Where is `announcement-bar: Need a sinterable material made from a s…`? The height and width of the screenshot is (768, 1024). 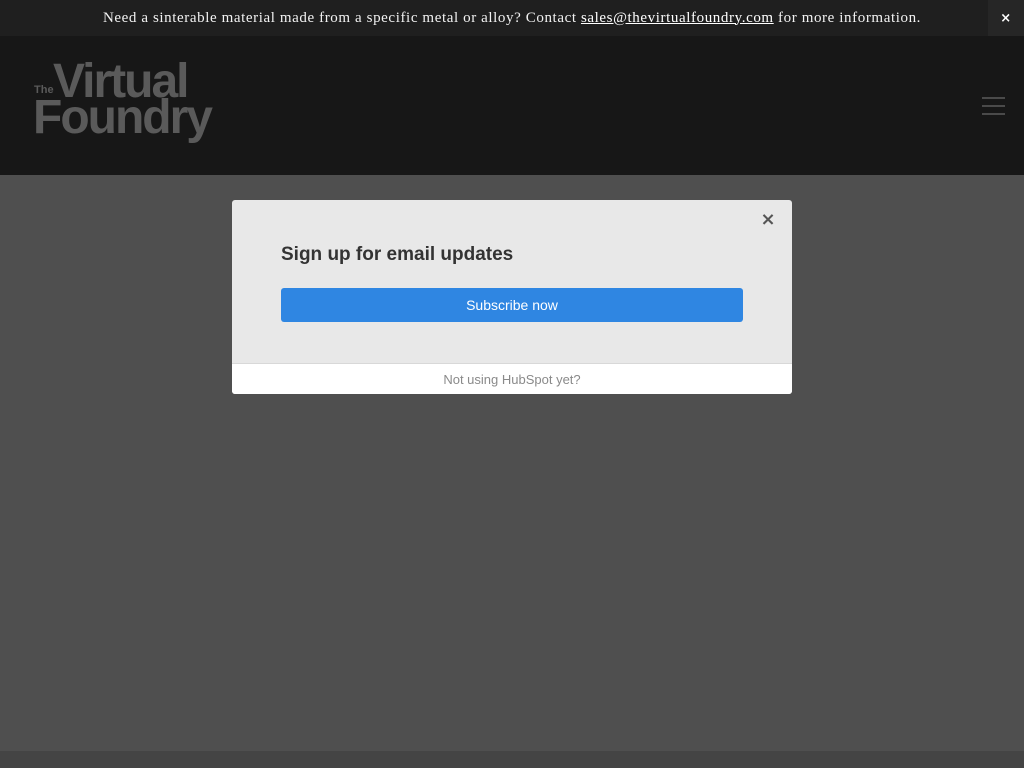
announcement-bar: Need a sinterable material made from a s… is located at coordinates (512, 18).